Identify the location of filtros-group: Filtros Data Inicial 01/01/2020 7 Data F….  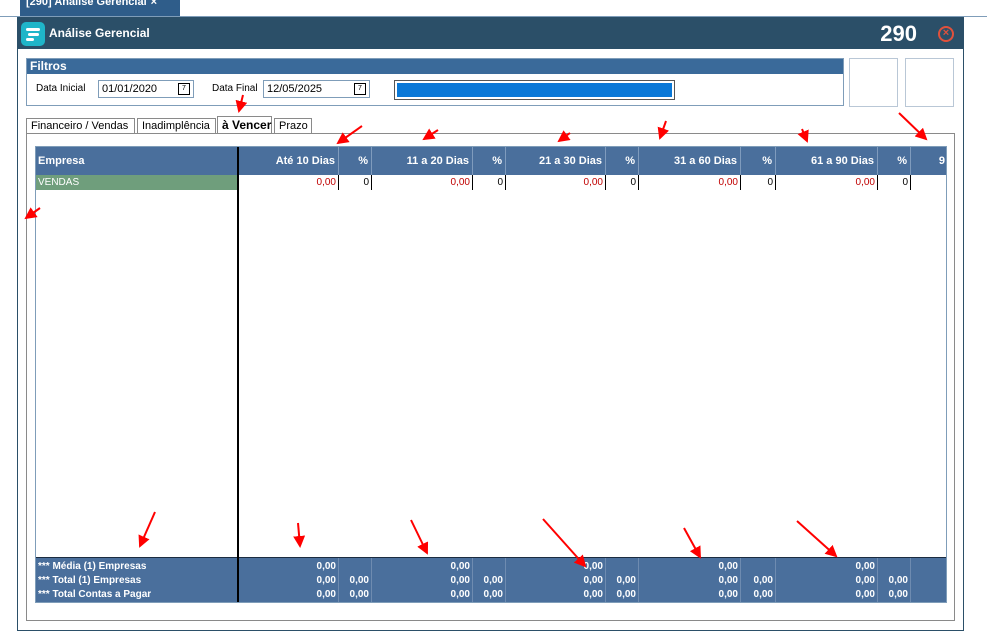
(435, 82).